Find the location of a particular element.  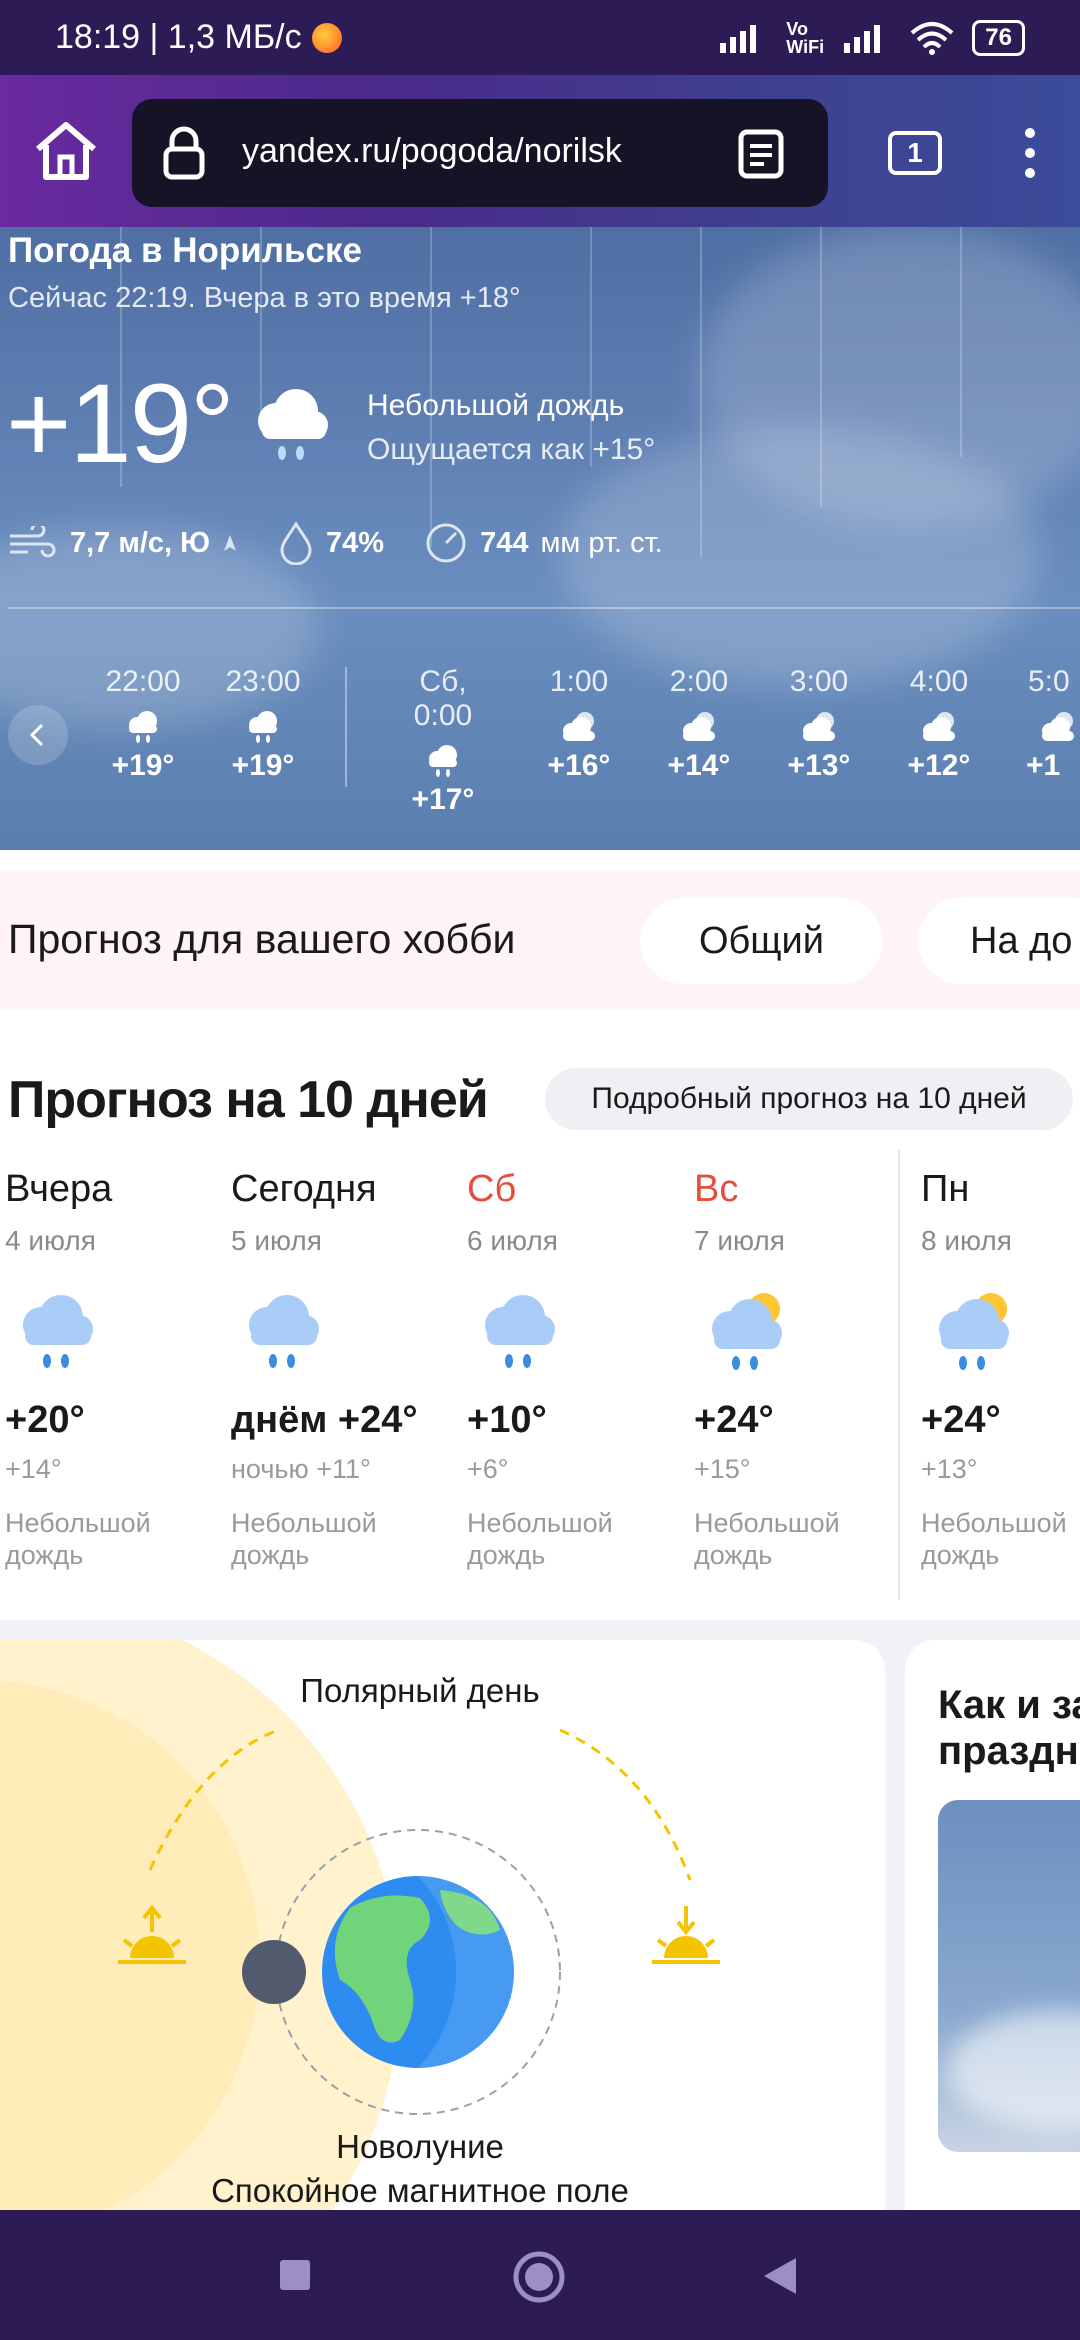

home-nav-button is located at coordinates (539, 2277).